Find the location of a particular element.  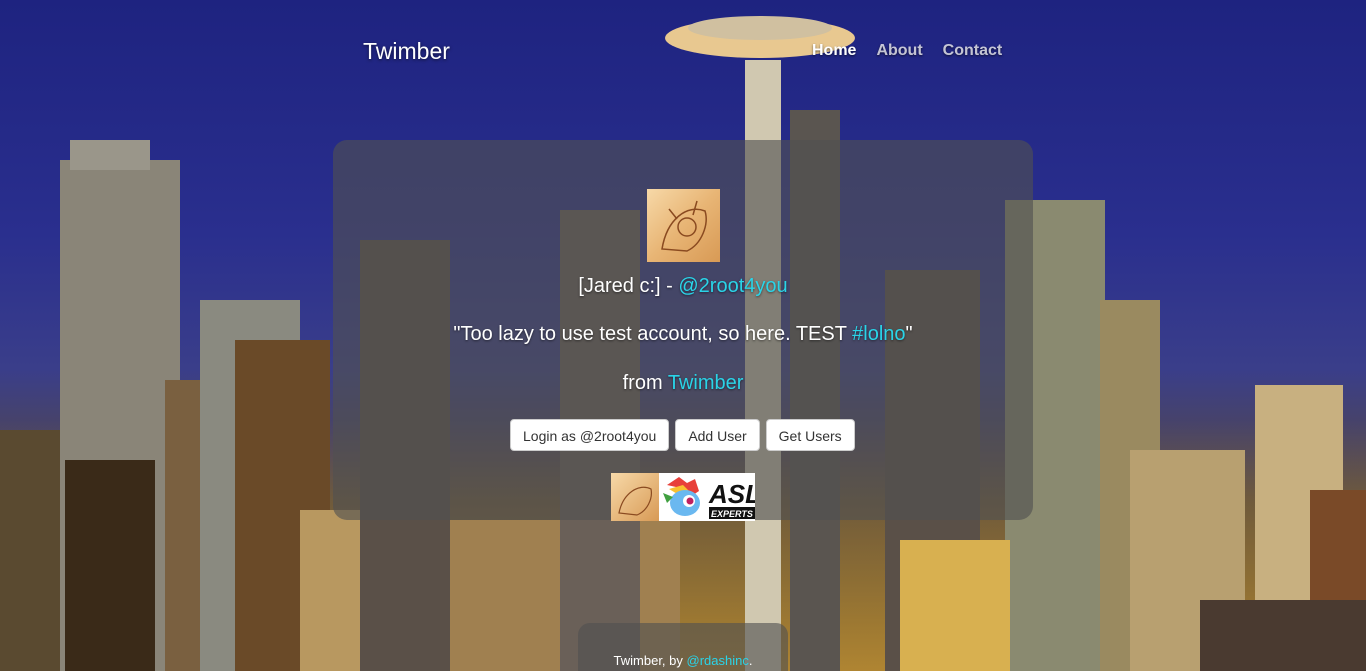

svg-text: ASL is located at coordinates (731, 494).